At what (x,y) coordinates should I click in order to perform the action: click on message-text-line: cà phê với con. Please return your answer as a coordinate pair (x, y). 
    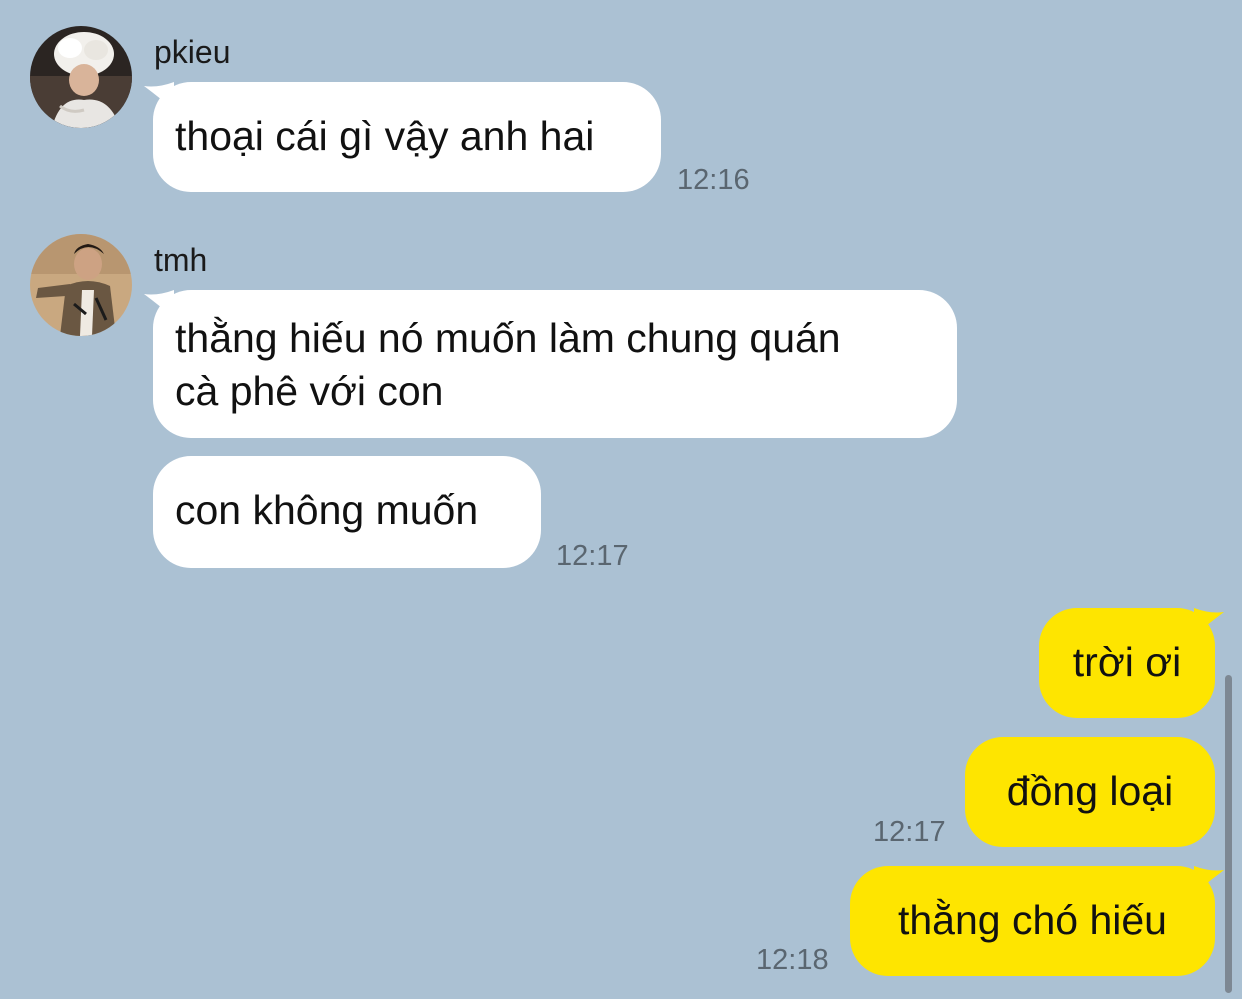
    Looking at the image, I should click on (309, 391).